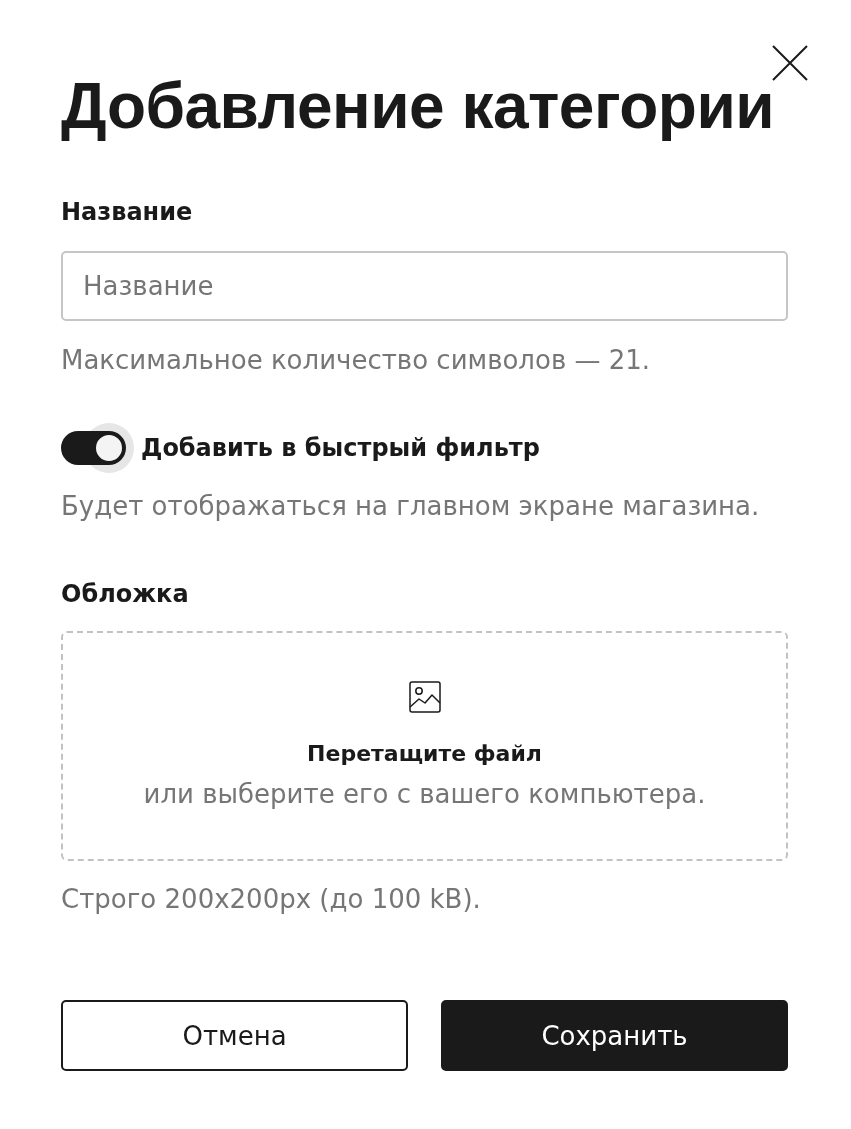 The image size is (851, 1129). I want to click on name-input: Название, so click(424, 286).